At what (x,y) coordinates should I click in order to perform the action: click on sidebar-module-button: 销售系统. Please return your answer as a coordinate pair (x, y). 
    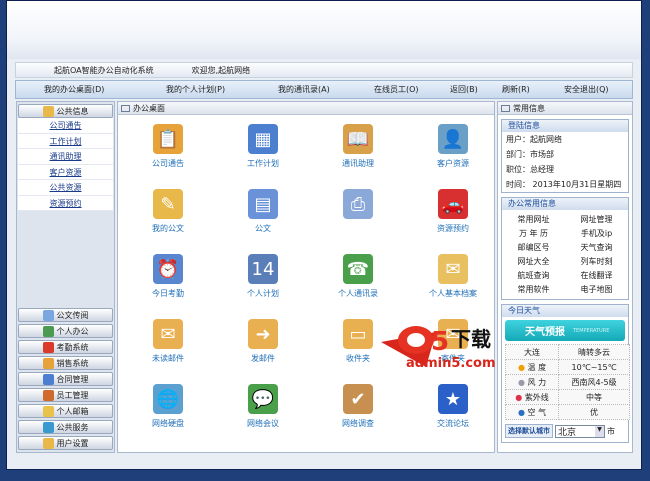
    Looking at the image, I should click on (65, 363).